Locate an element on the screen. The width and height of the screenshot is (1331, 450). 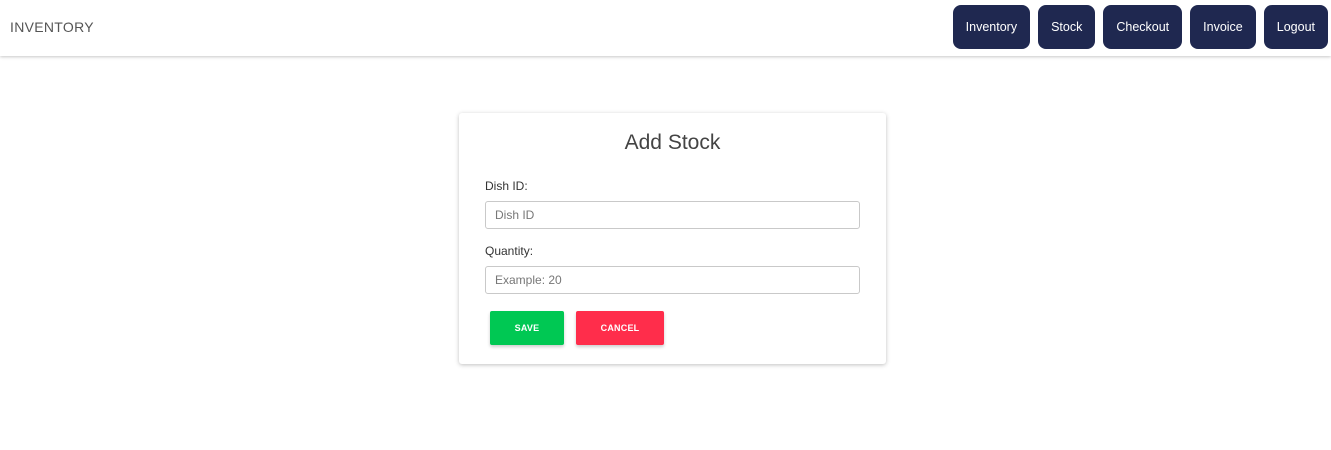
nav-button-logout: Logout is located at coordinates (1295, 27).